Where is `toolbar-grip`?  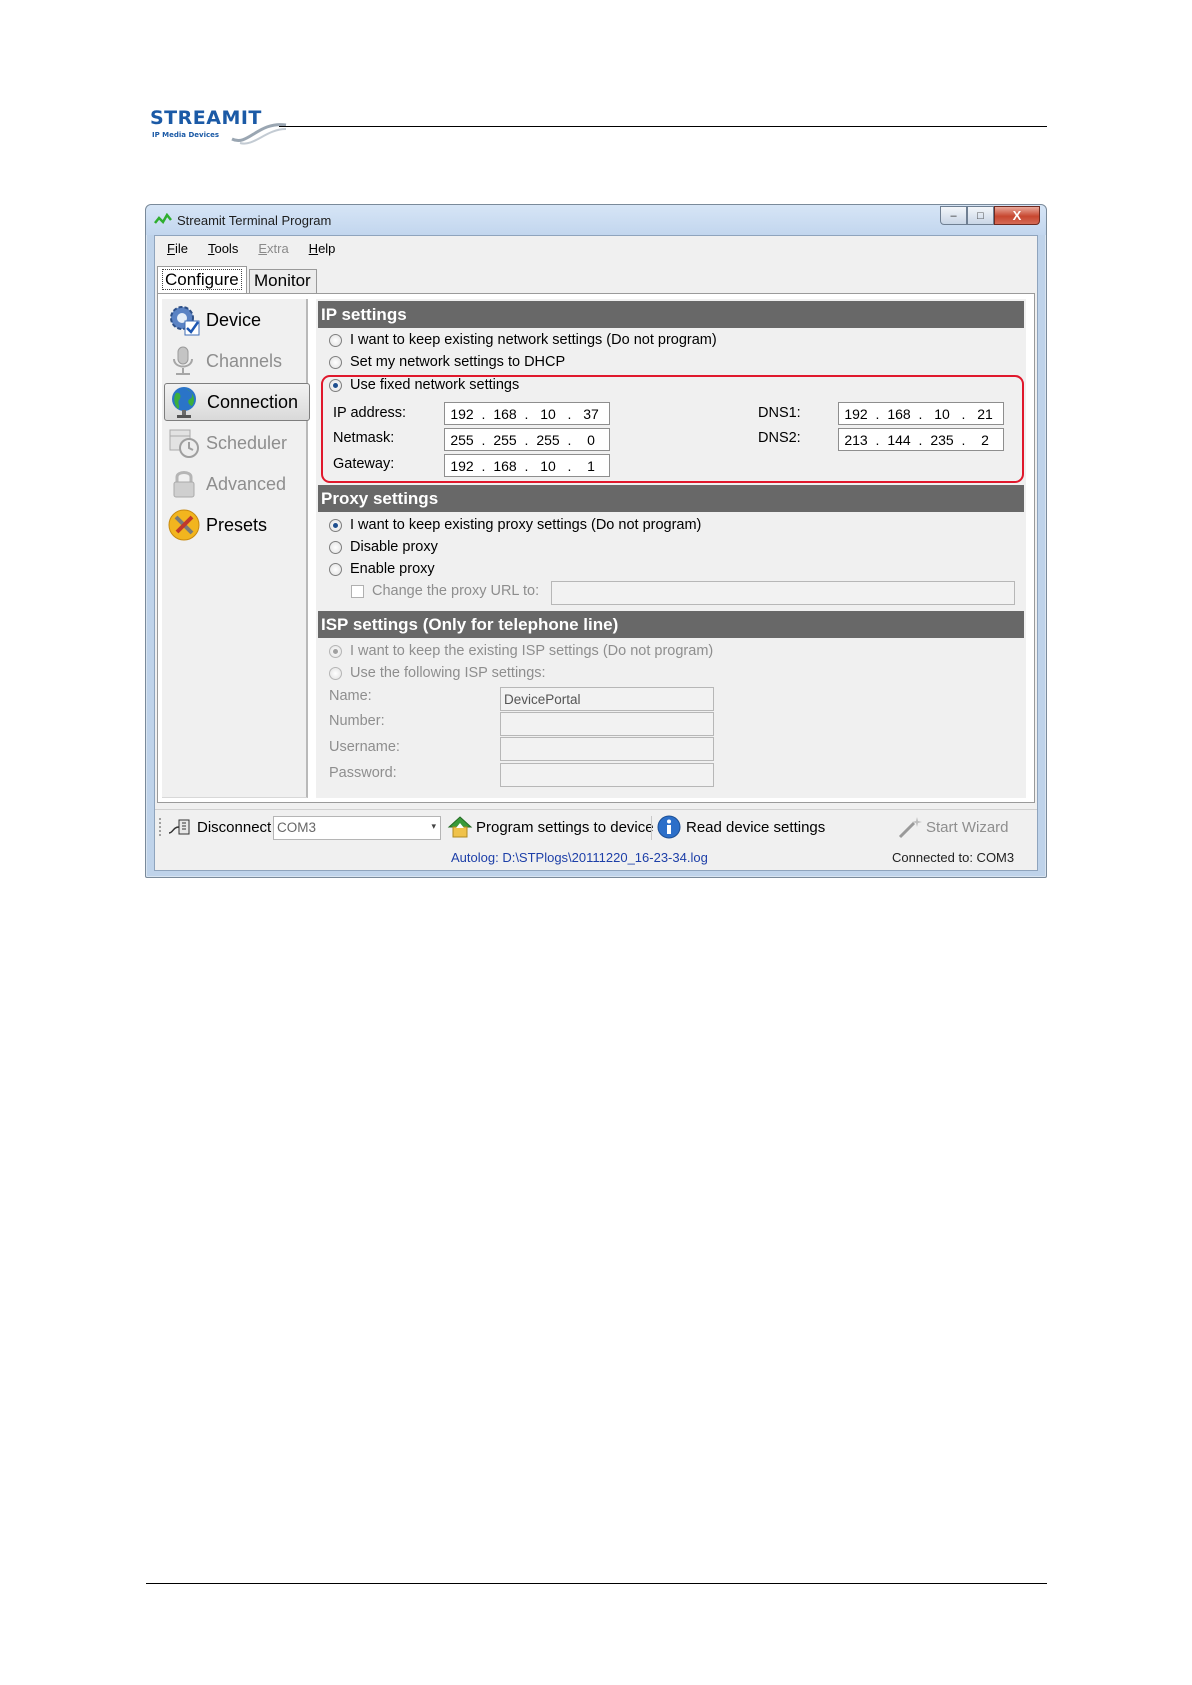
toolbar-grip is located at coordinates (160, 827).